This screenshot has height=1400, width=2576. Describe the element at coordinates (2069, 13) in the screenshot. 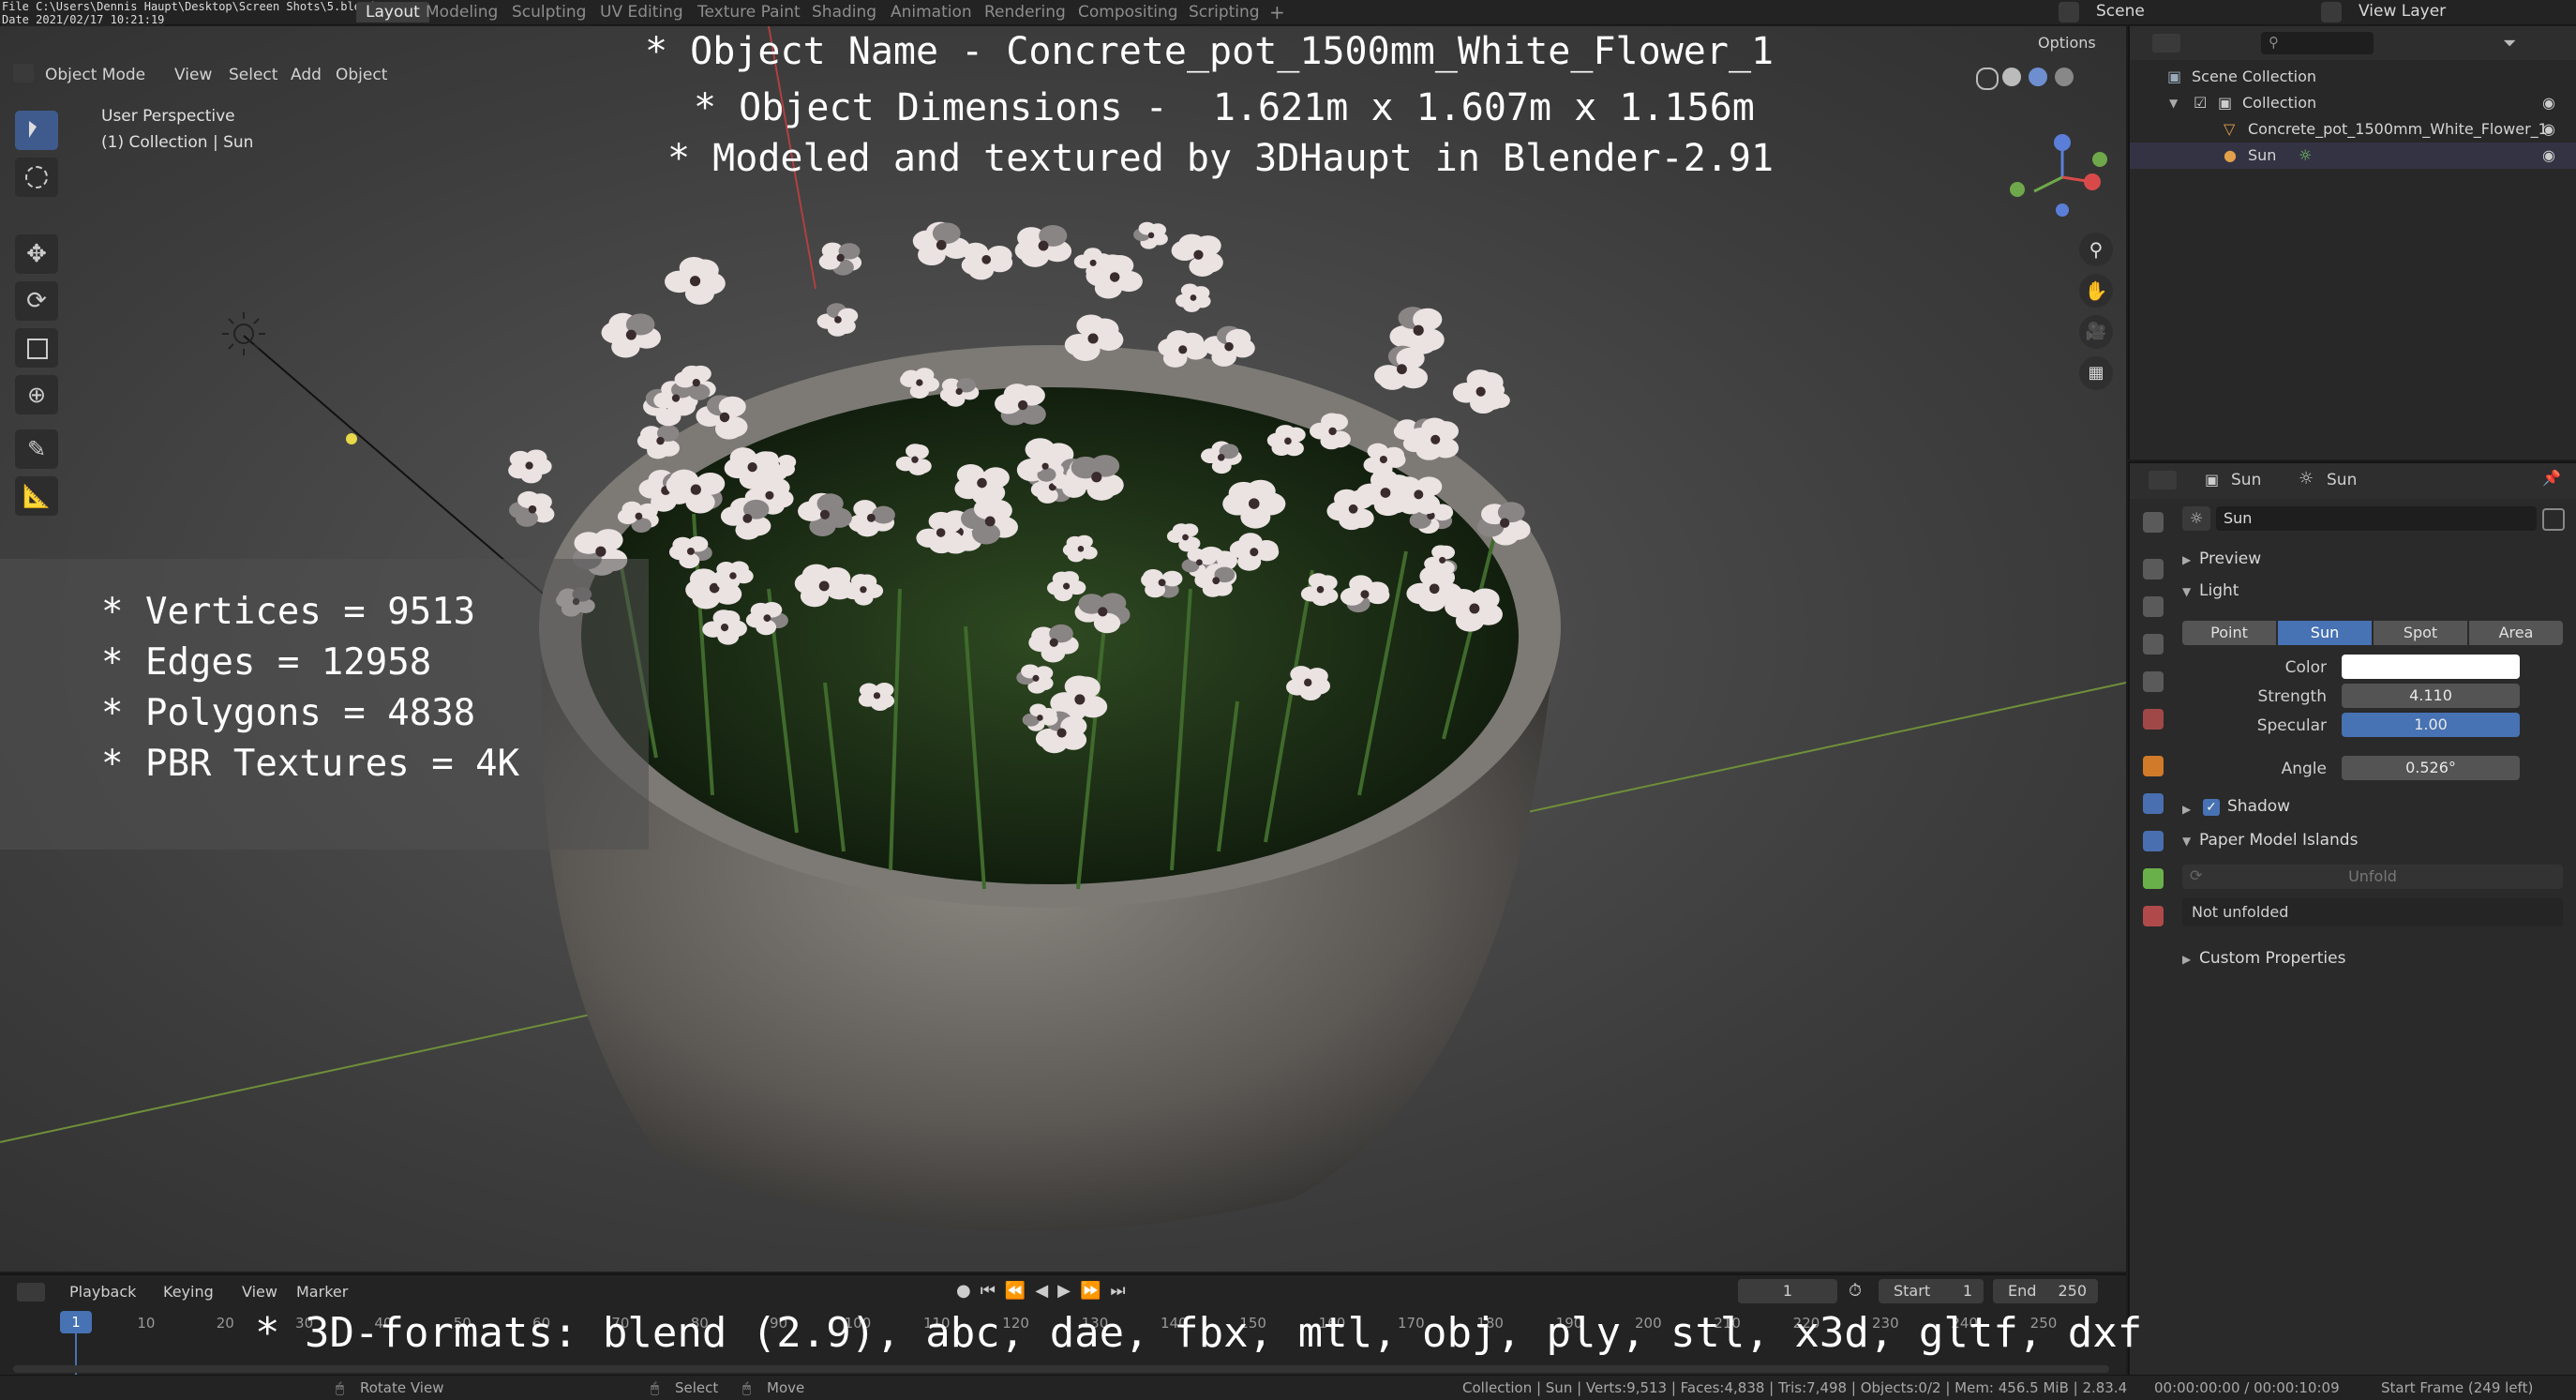

I see `scene-icon` at that location.